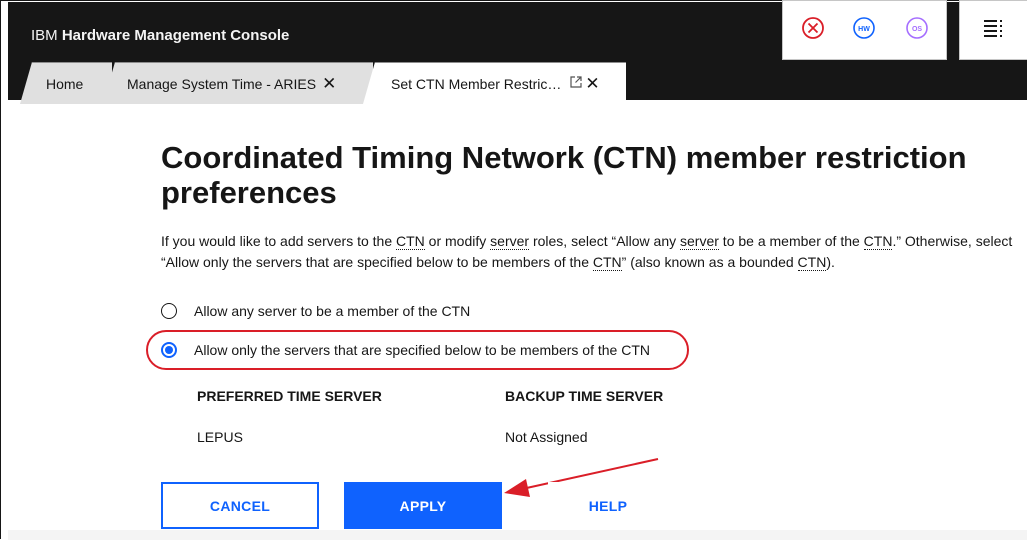 This screenshot has width=1027, height=540. I want to click on radio-button, so click(169, 311).